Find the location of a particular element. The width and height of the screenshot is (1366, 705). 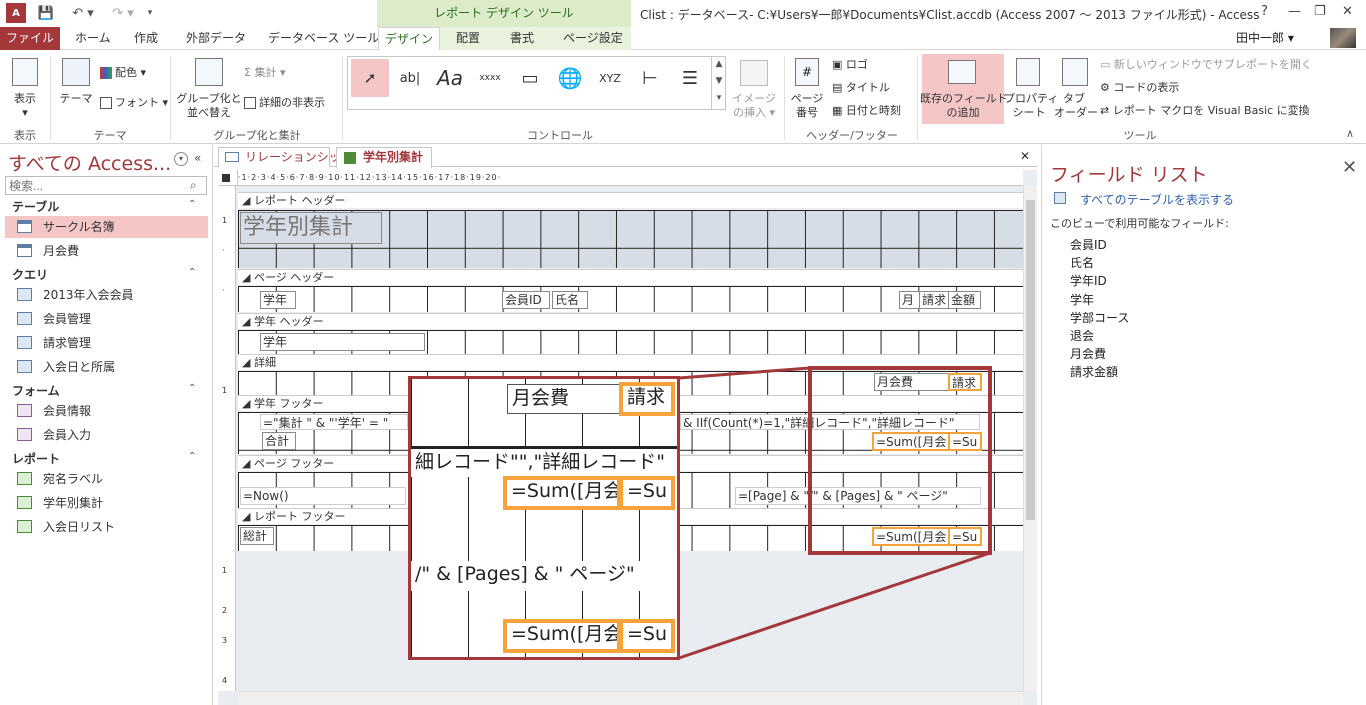

field-list-item: 学年ID is located at coordinates (1088, 280).